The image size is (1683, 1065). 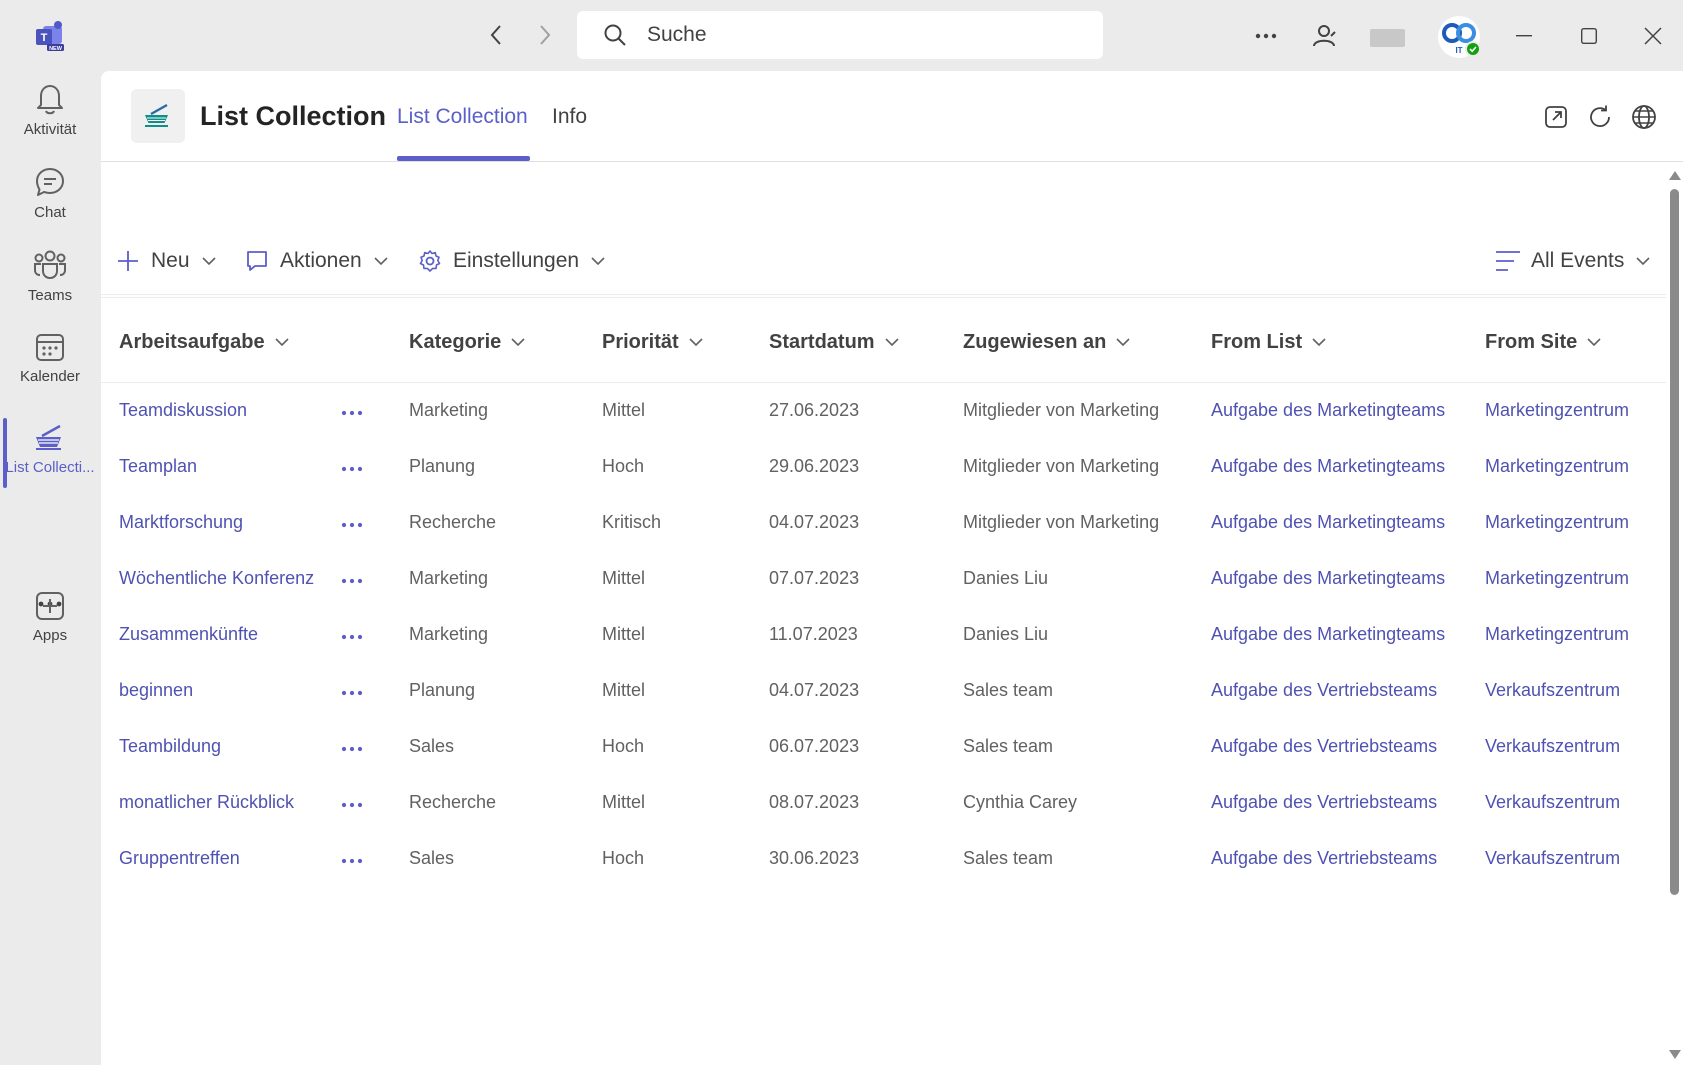 I want to click on column-header-label: Arbeitsaufgabe, so click(x=192, y=342).